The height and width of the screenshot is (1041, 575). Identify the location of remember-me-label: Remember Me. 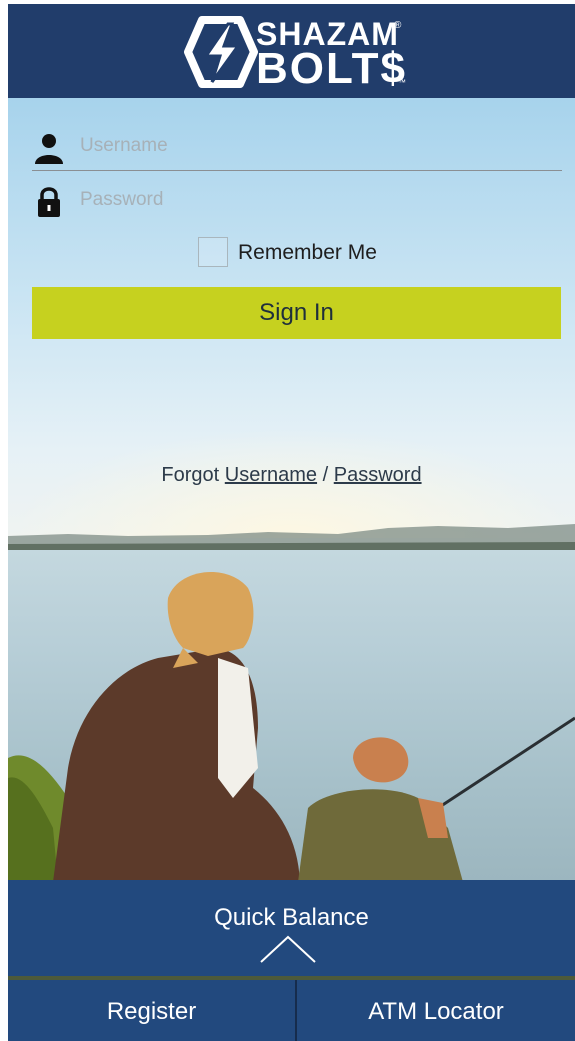
(307, 252).